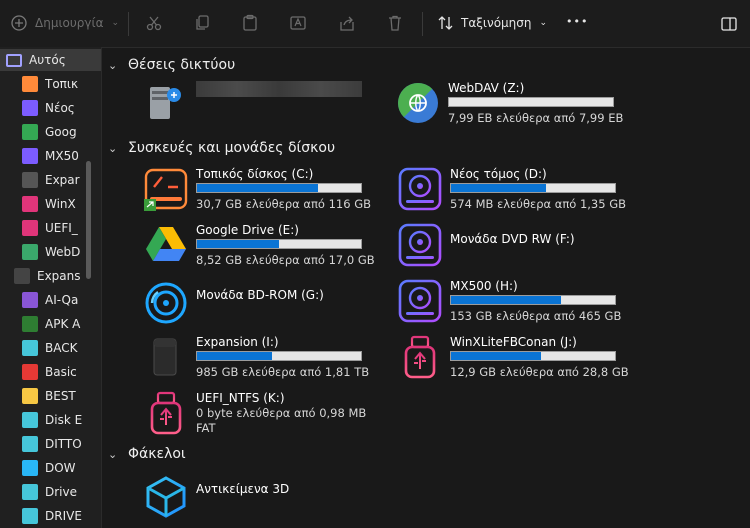 This screenshot has height=528, width=750. I want to click on command-bar: Δημιουργία ⌄ Ταξινόμηση ⌄ •••, so click(375, 24).